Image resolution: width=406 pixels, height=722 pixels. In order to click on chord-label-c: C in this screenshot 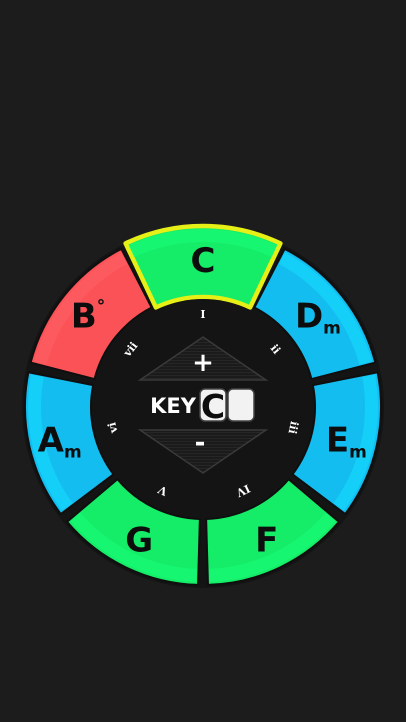, I will do `click(203, 261)`.